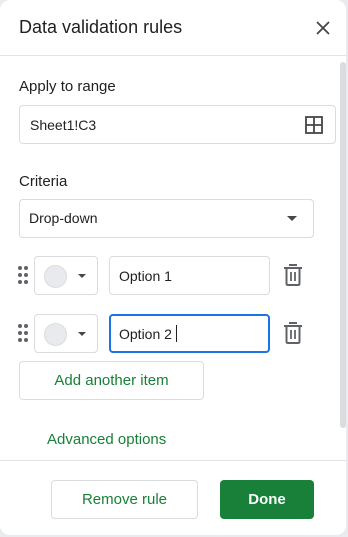  What do you see at coordinates (176, 333) in the screenshot?
I see `text-caret` at bounding box center [176, 333].